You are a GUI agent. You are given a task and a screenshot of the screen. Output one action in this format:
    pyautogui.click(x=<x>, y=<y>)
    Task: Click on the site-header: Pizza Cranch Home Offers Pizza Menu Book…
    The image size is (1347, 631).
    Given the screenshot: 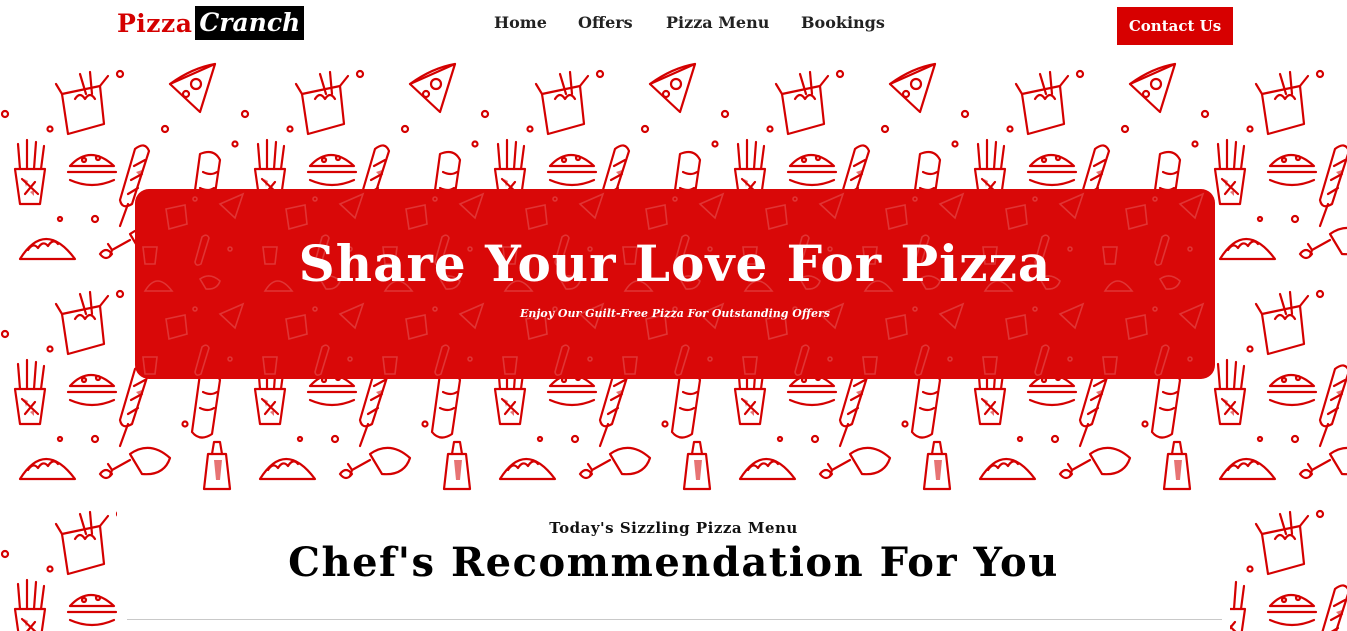 What is the action you would take?
    pyautogui.click(x=673, y=27)
    